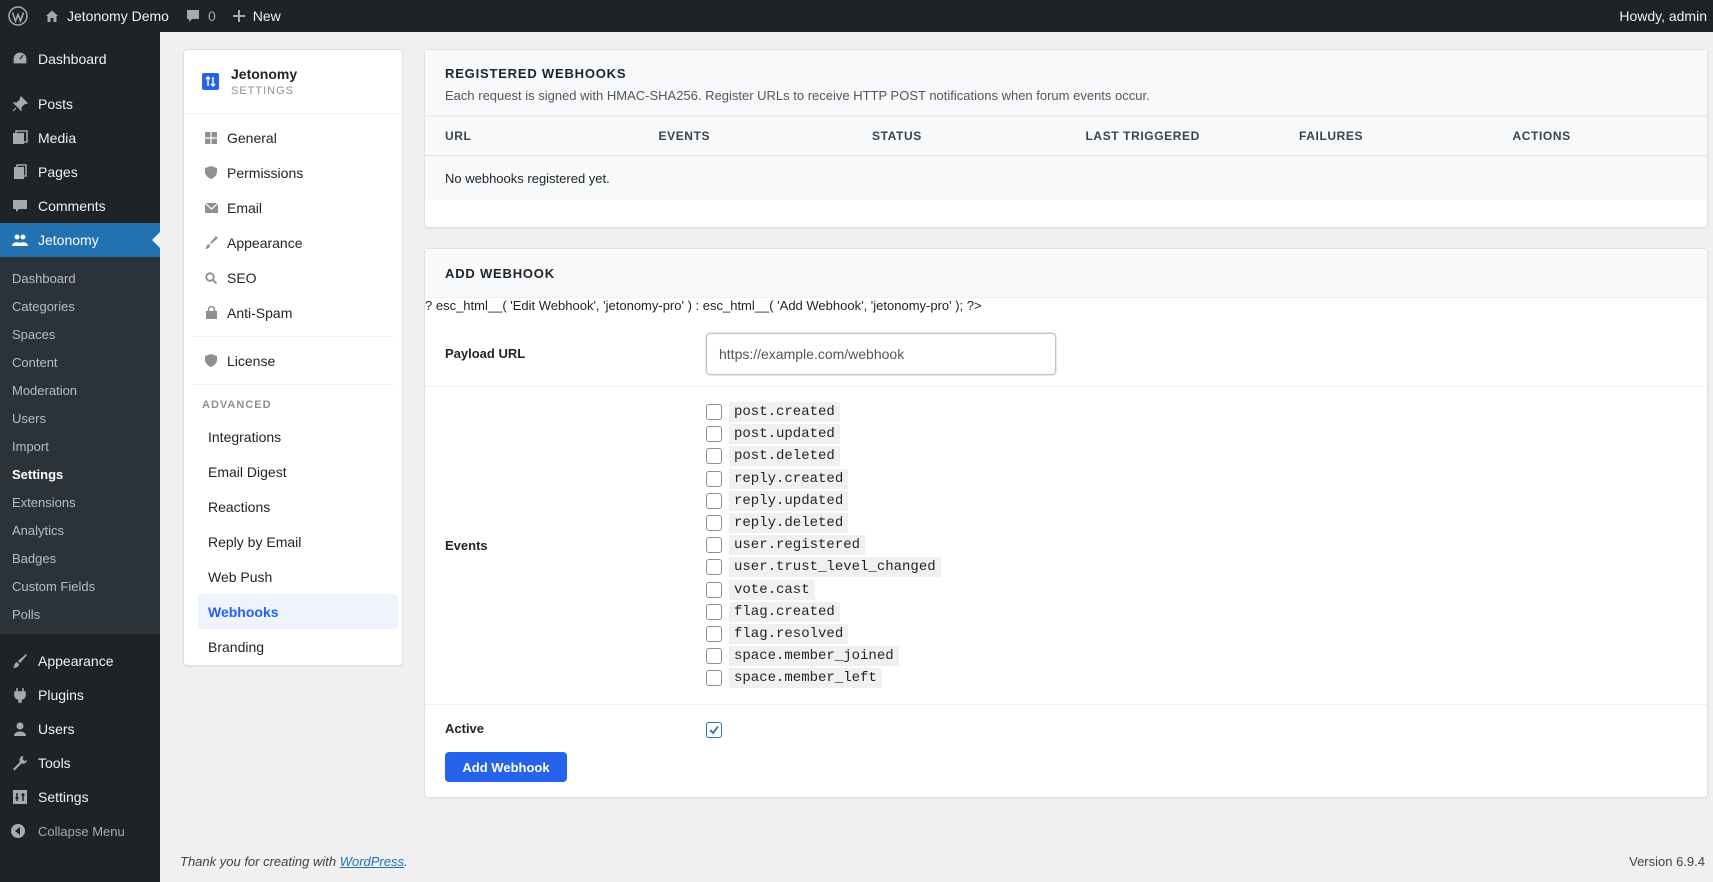 The width and height of the screenshot is (1713, 882). I want to click on nav-general-label: General, so click(252, 137).